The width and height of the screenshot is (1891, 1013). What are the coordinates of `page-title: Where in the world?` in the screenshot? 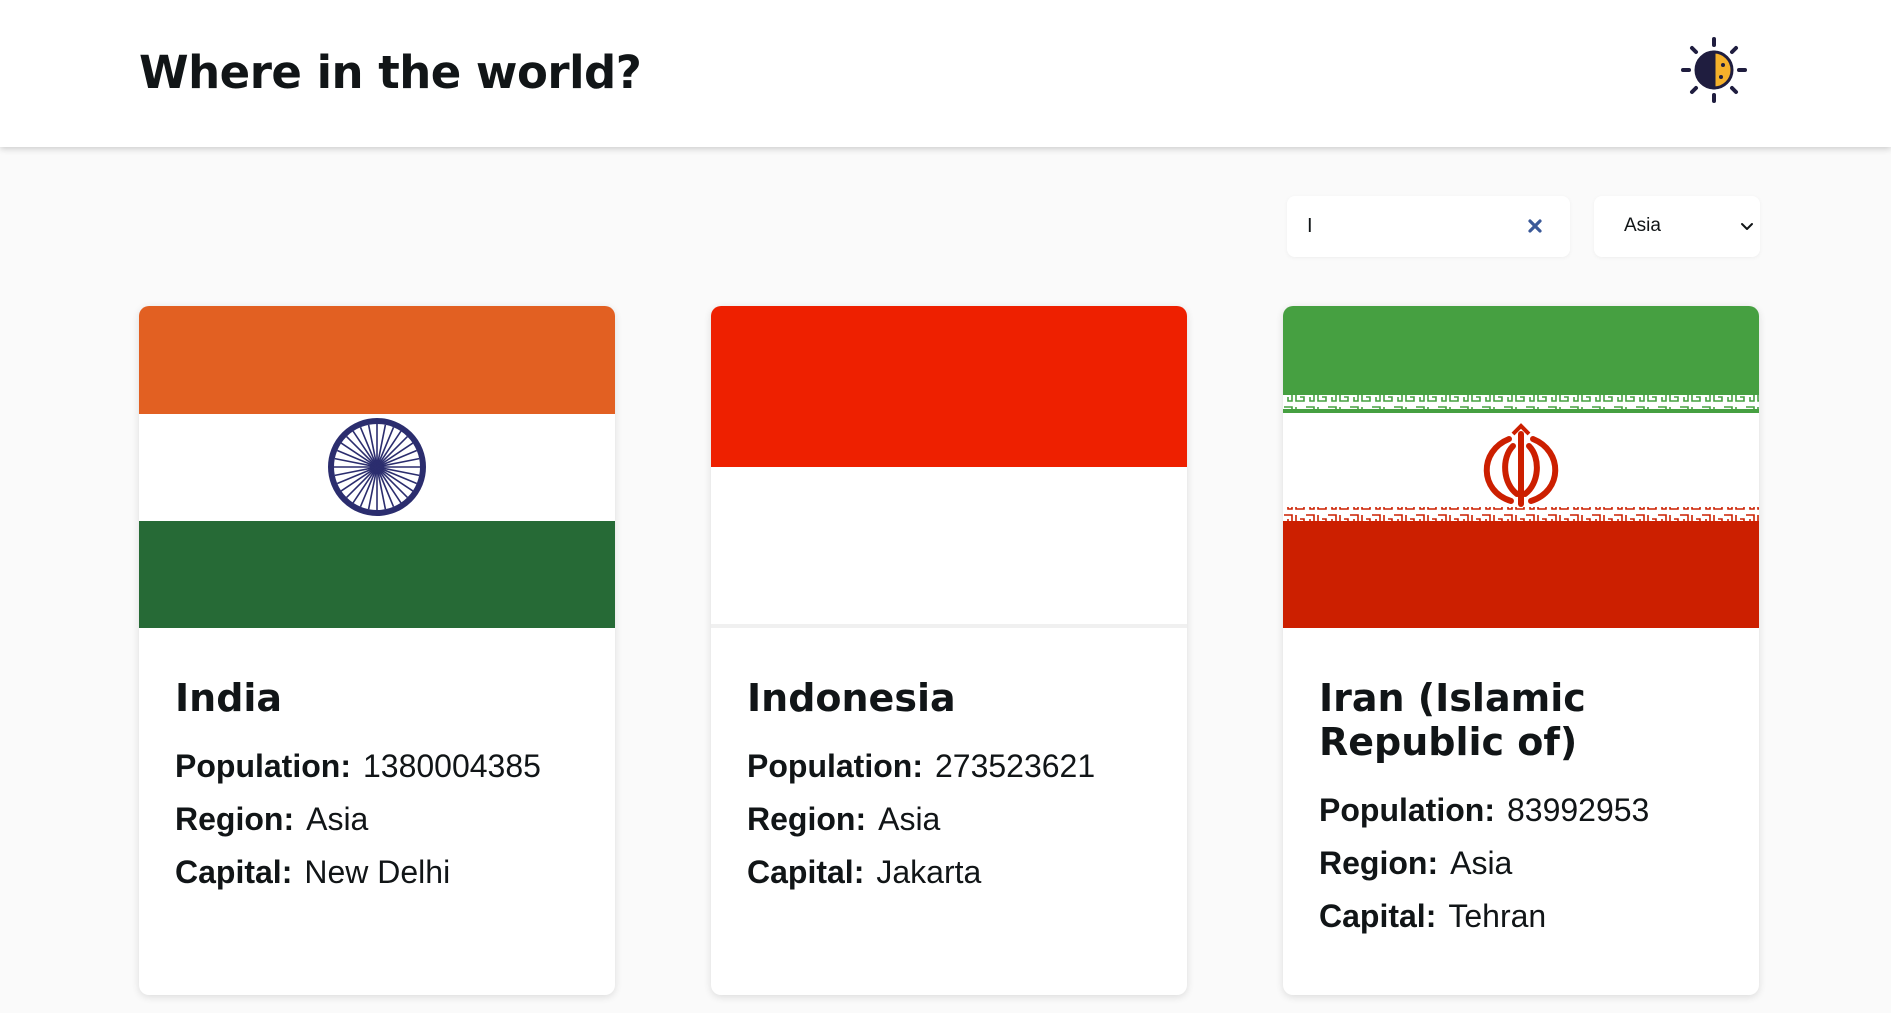 It's located at (390, 72).